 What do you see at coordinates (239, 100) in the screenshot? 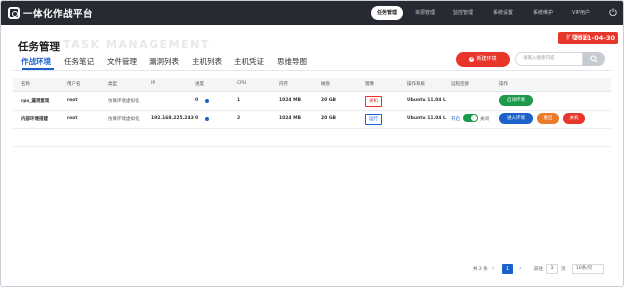
I see `cell-cpu: 1` at bounding box center [239, 100].